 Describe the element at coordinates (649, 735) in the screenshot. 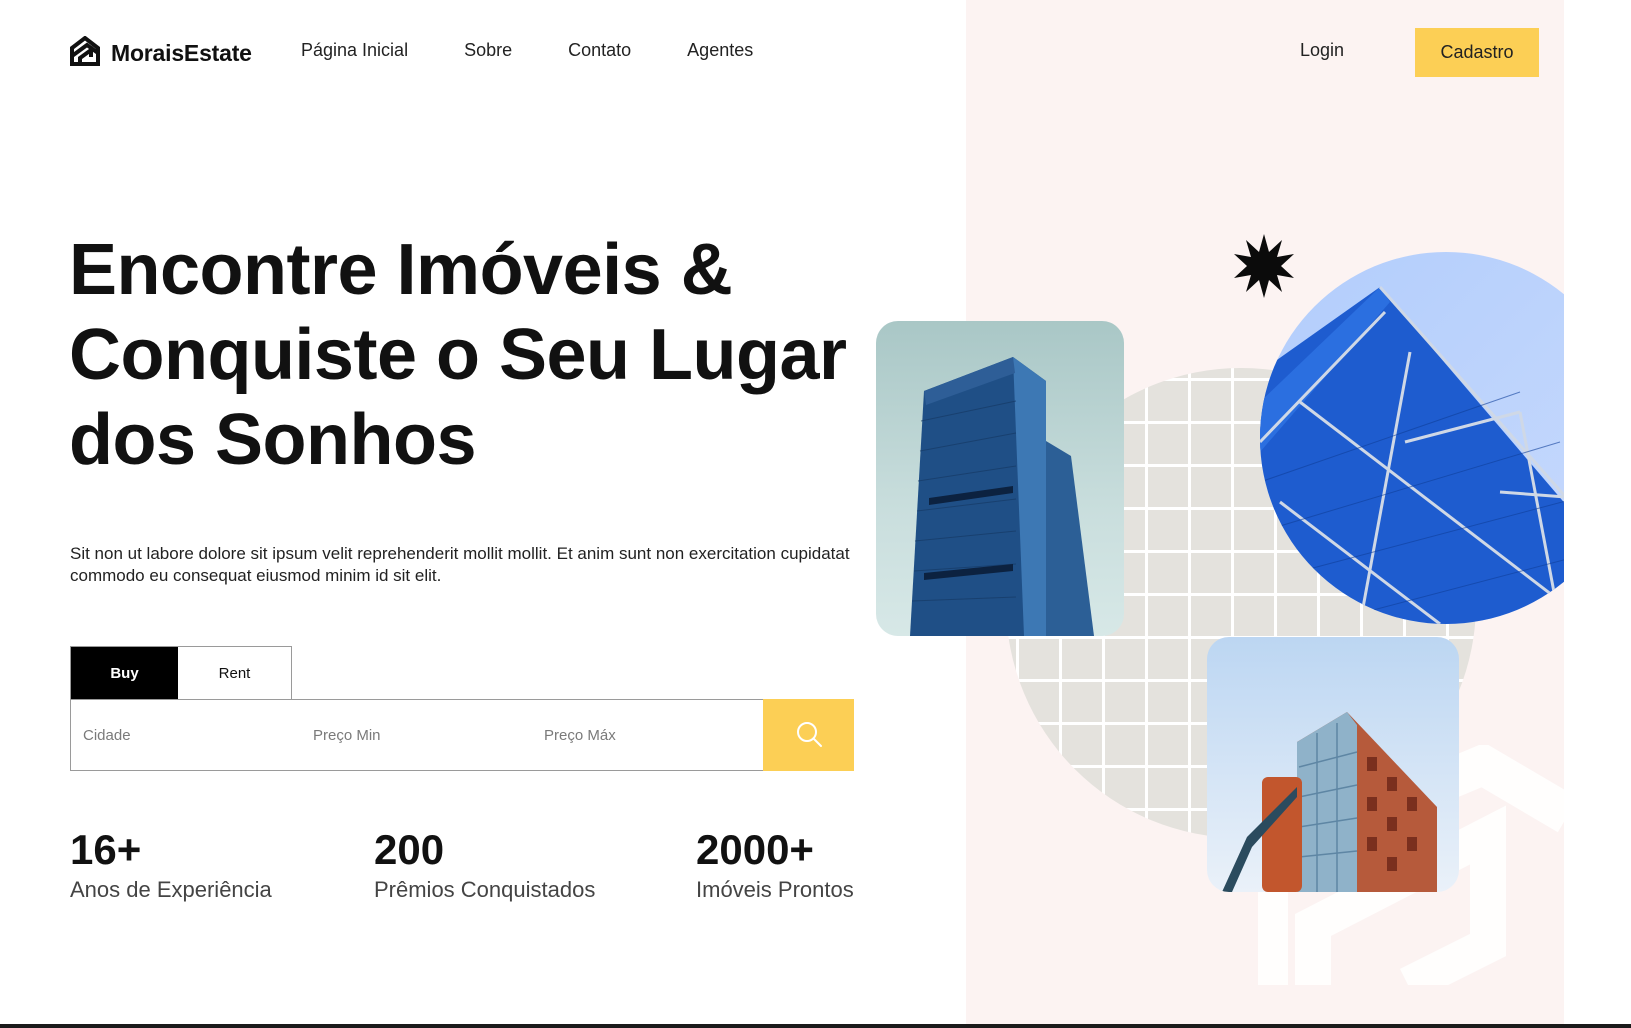

I see `max-price-input` at that location.